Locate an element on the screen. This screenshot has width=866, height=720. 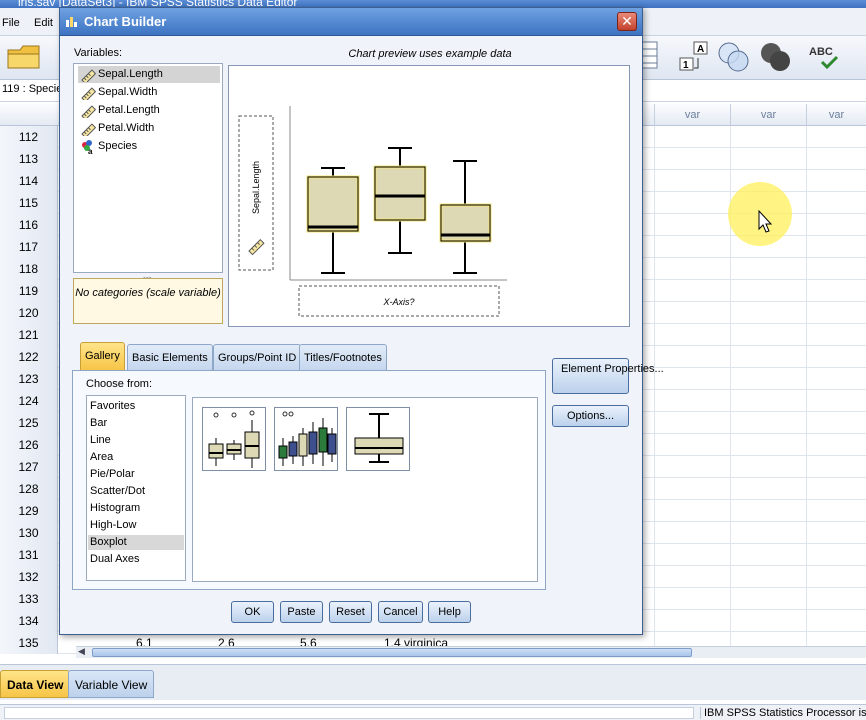
row-number: 120 is located at coordinates (29, 313).